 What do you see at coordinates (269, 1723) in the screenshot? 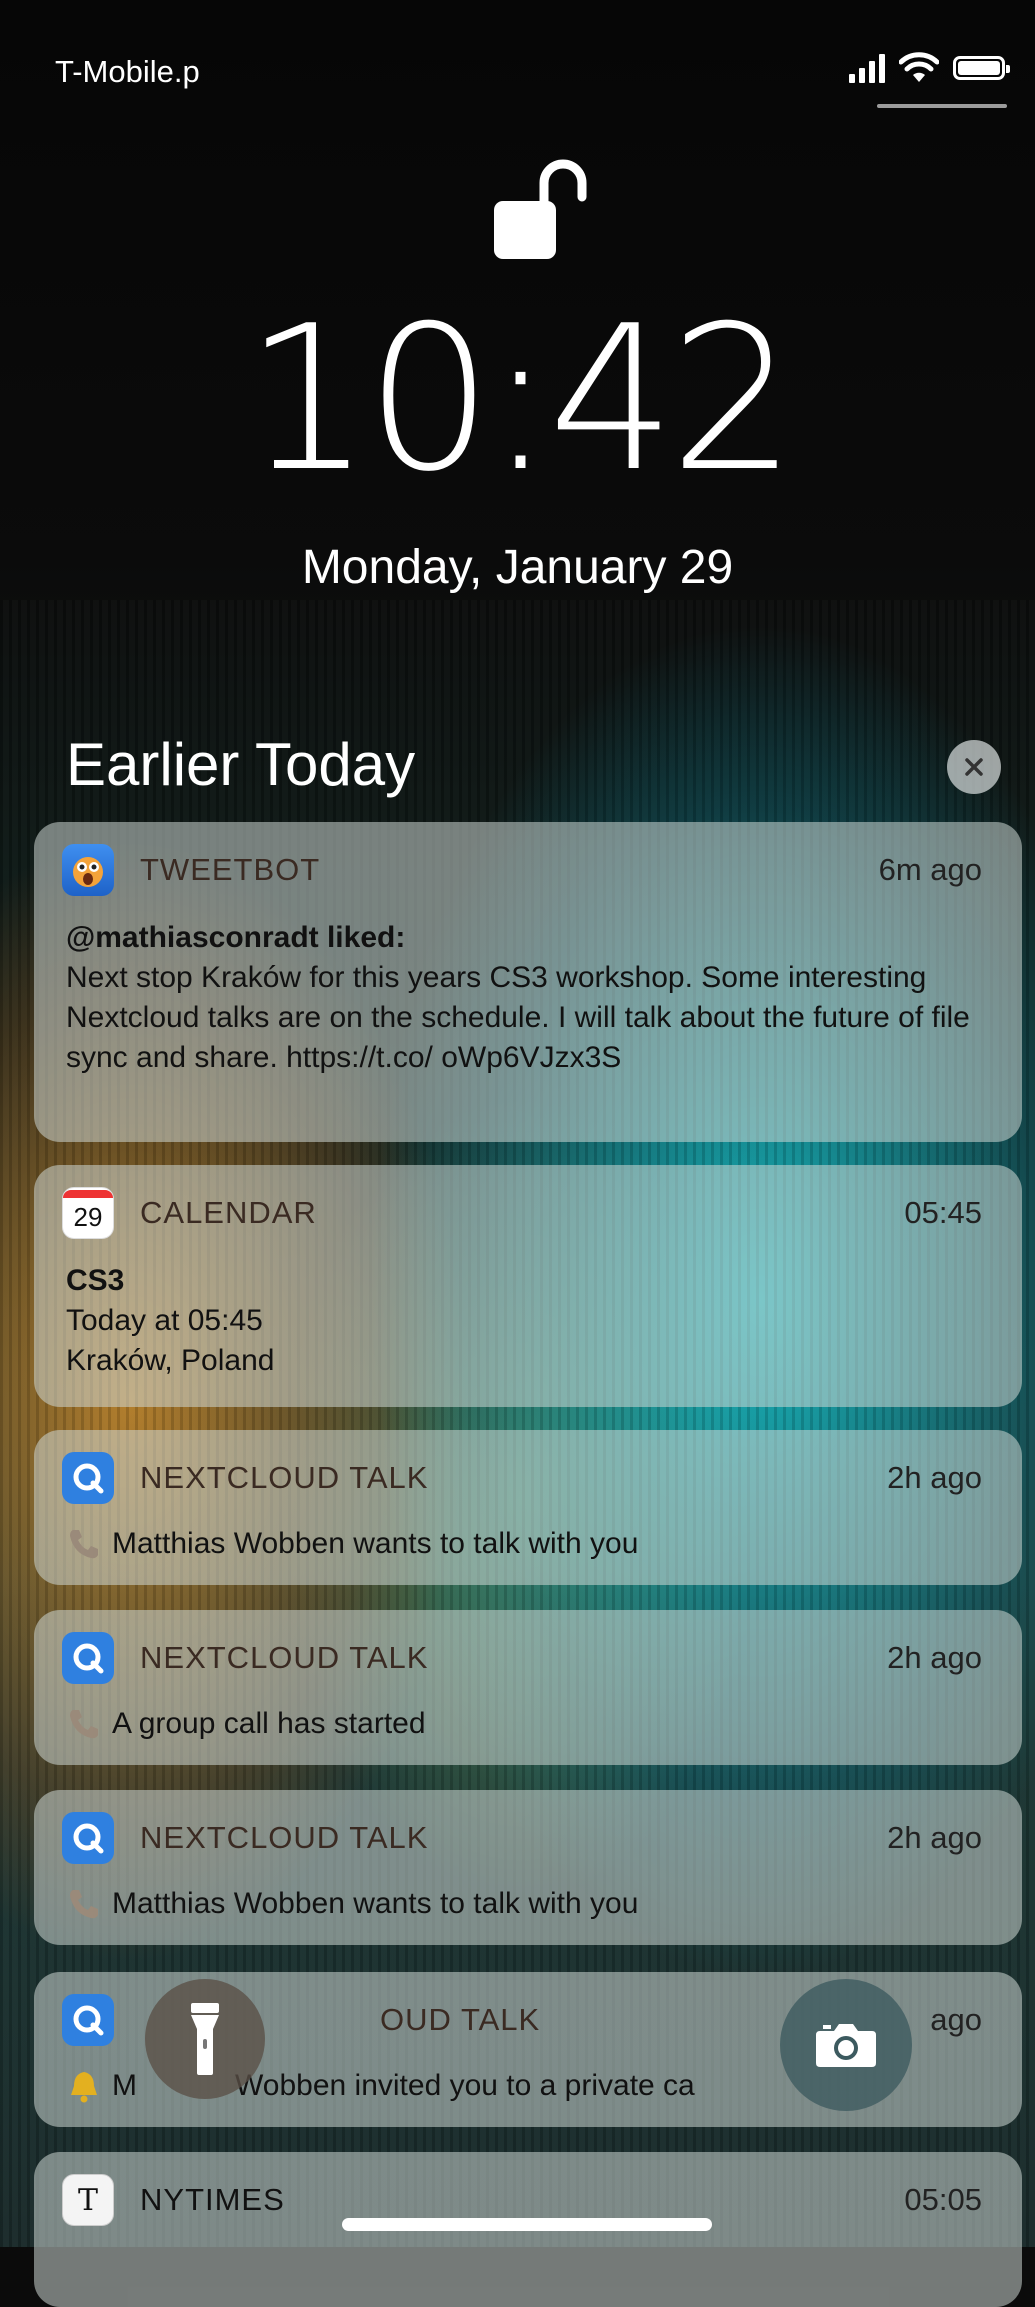
I see `notification-message: A group call has started` at bounding box center [269, 1723].